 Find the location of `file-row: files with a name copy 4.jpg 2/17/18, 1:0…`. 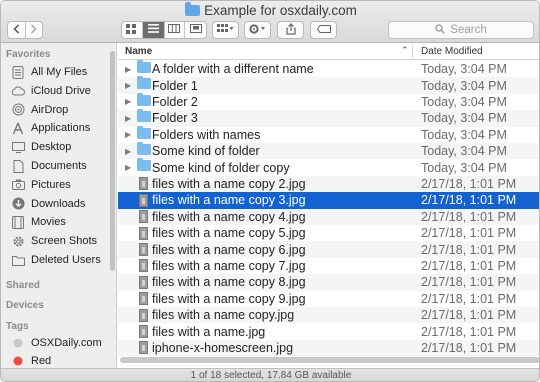

file-row: files with a name copy 4.jpg 2/17/18, 1:0… is located at coordinates (328, 216).